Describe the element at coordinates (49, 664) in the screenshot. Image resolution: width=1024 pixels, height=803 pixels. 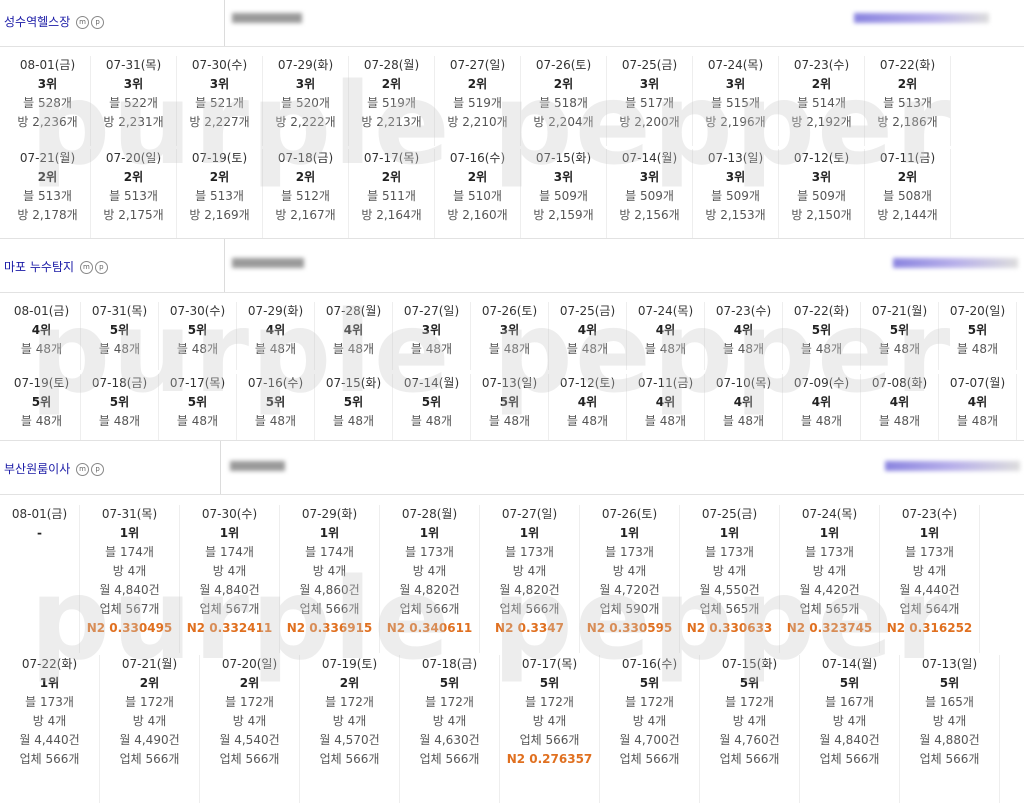
I see `cell-date: 07-22(화)` at that location.